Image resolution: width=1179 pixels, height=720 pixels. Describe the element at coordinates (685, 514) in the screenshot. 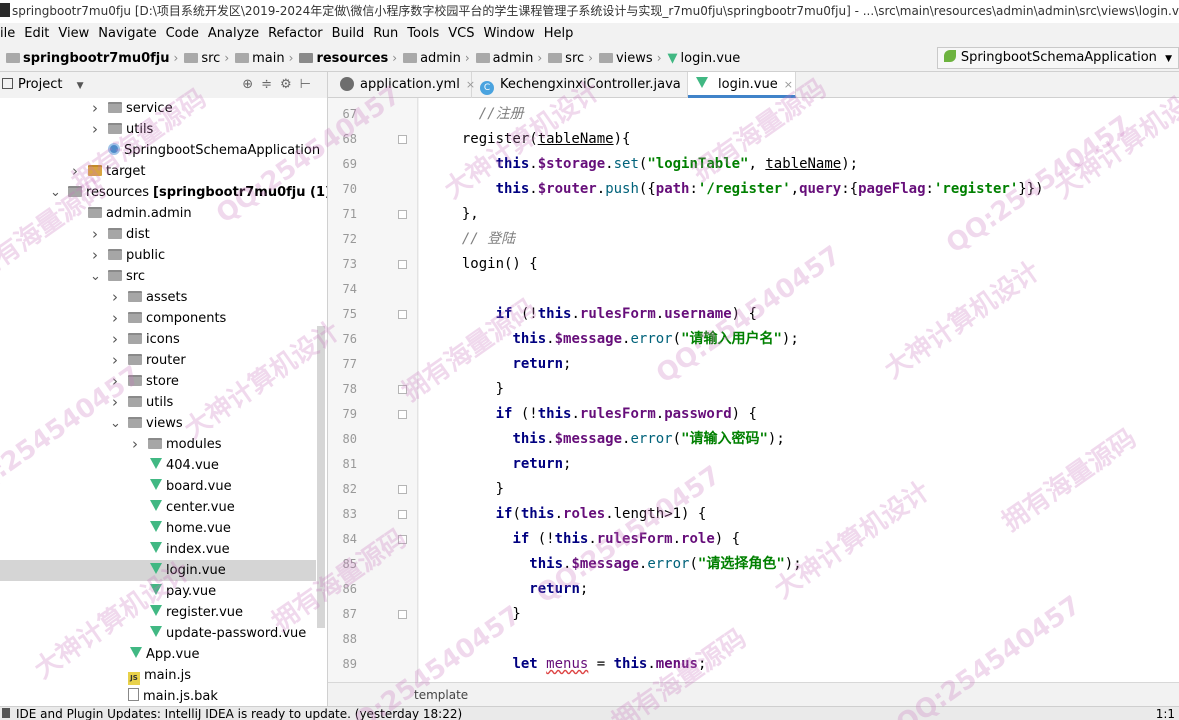

I see `code-token: >1) {` at that location.